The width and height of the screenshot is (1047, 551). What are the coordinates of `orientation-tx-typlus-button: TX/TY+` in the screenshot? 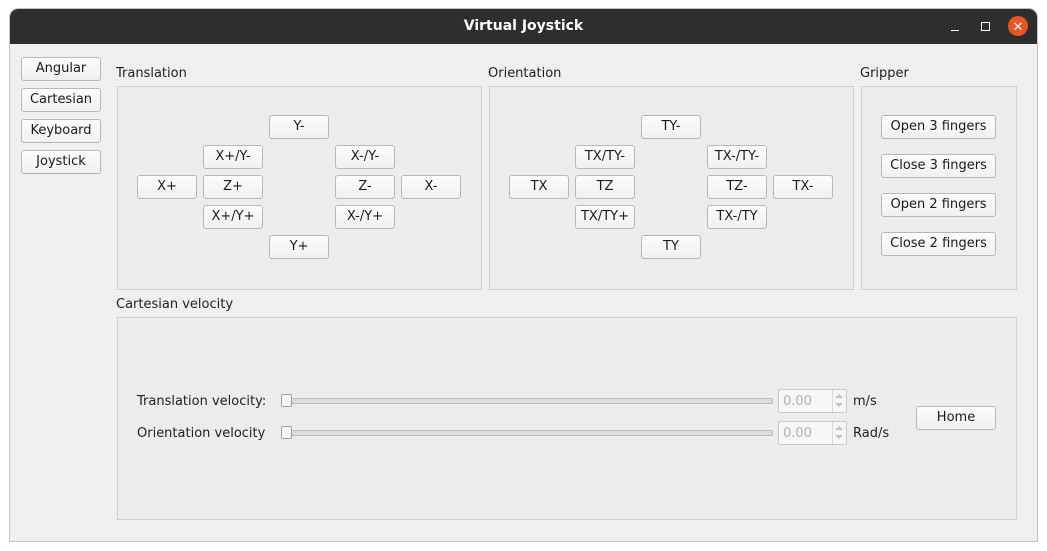 It's located at (605, 217).